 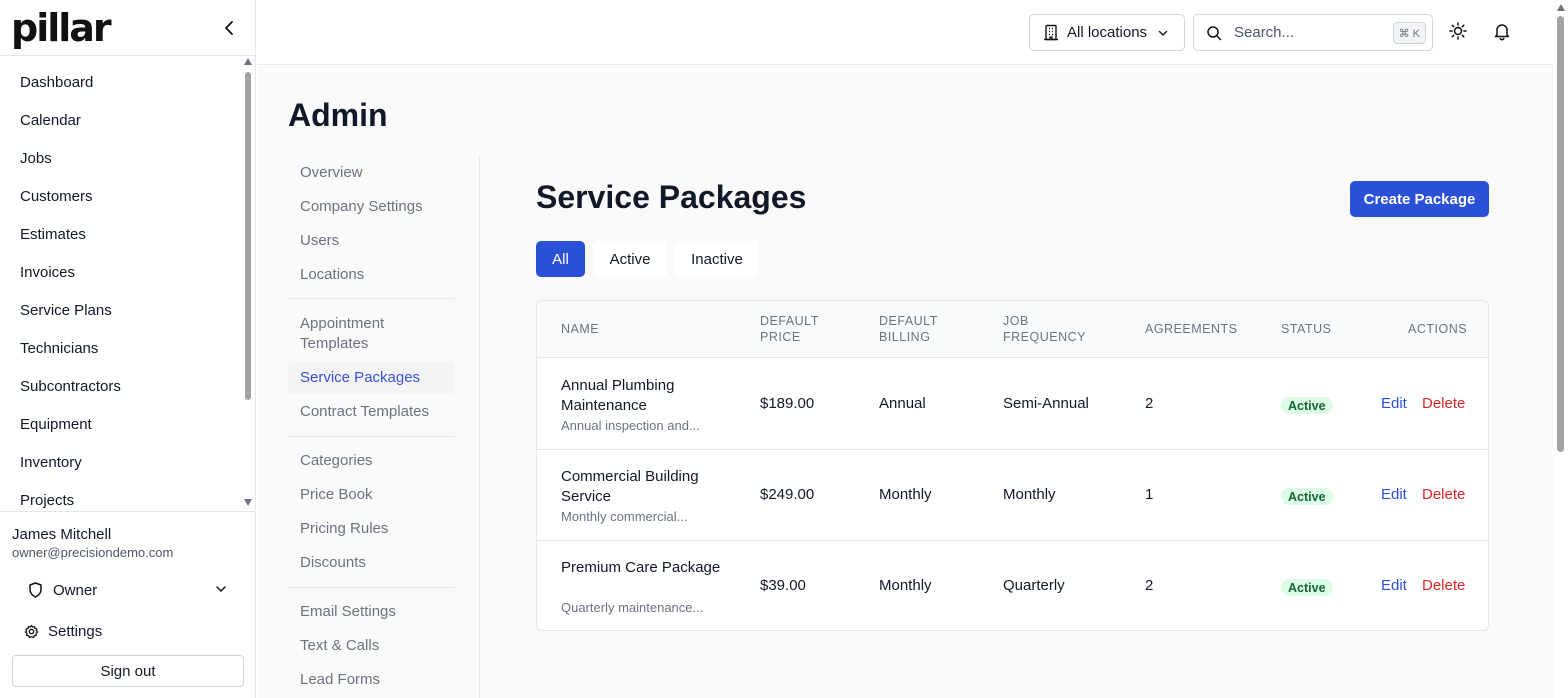 What do you see at coordinates (371, 680) in the screenshot?
I see `subnav-lead-forms: Lead Forms` at bounding box center [371, 680].